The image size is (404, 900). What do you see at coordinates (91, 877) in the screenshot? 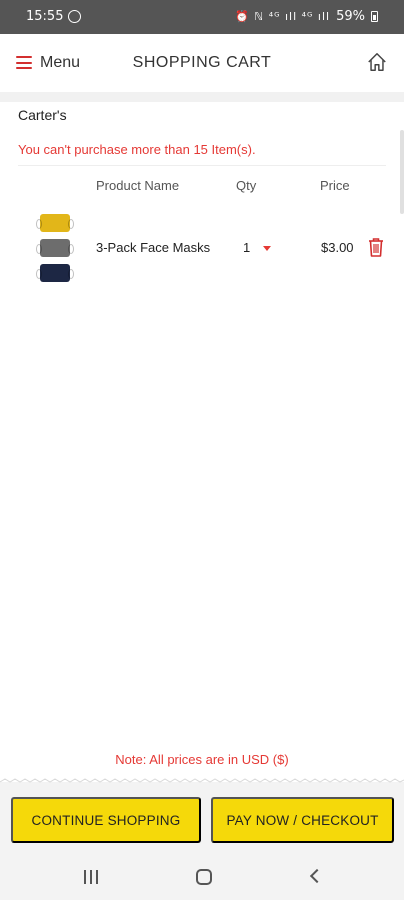
I see `nav-recents-icon` at bounding box center [91, 877].